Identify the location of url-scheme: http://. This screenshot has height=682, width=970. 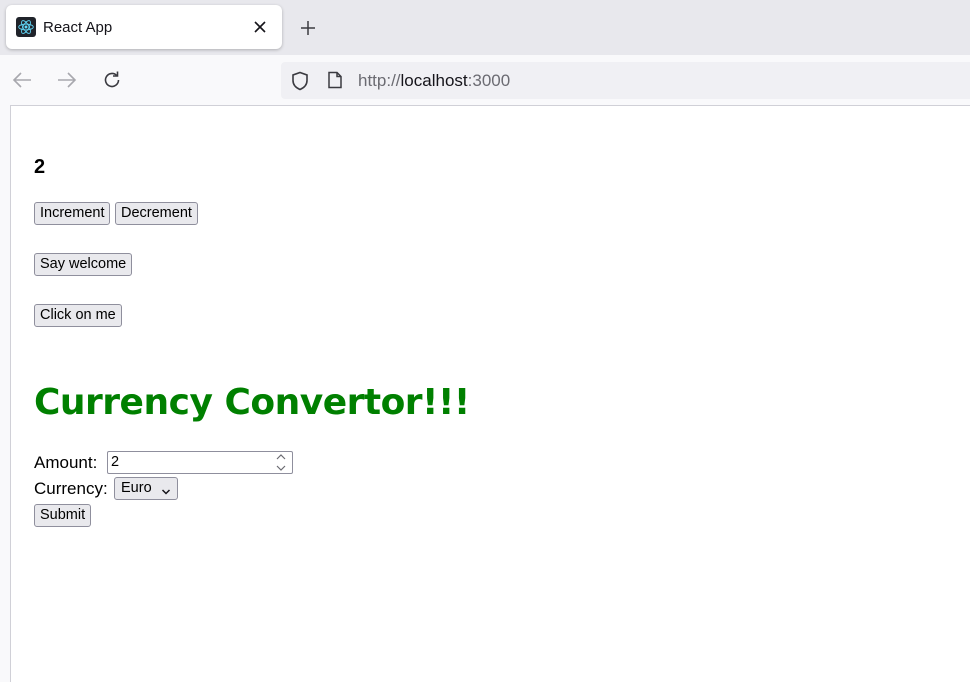
(379, 80).